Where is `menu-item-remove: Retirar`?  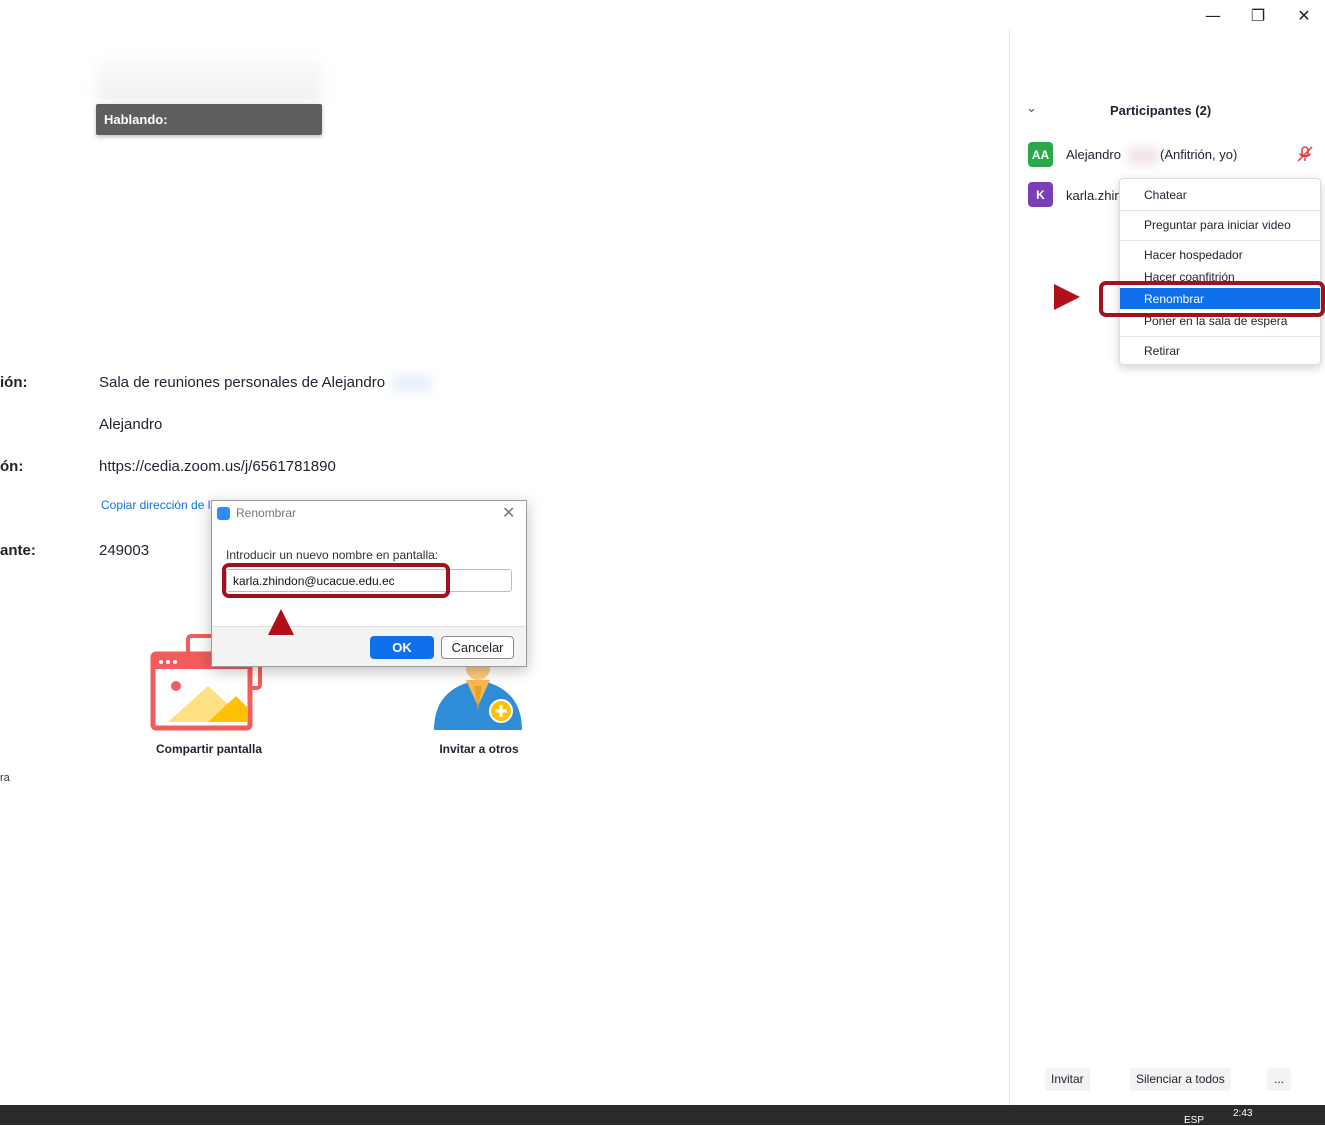
menu-item-remove: Retirar is located at coordinates (1162, 351).